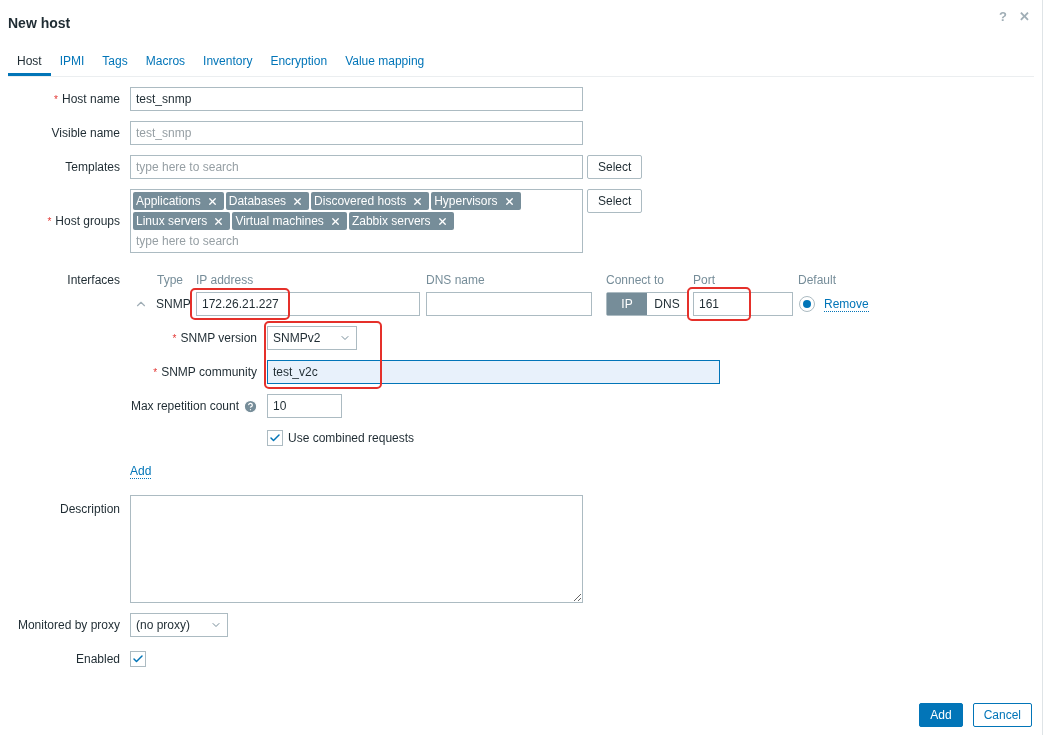 This screenshot has height=735, width=1043. I want to click on port-field: 161, so click(743, 304).